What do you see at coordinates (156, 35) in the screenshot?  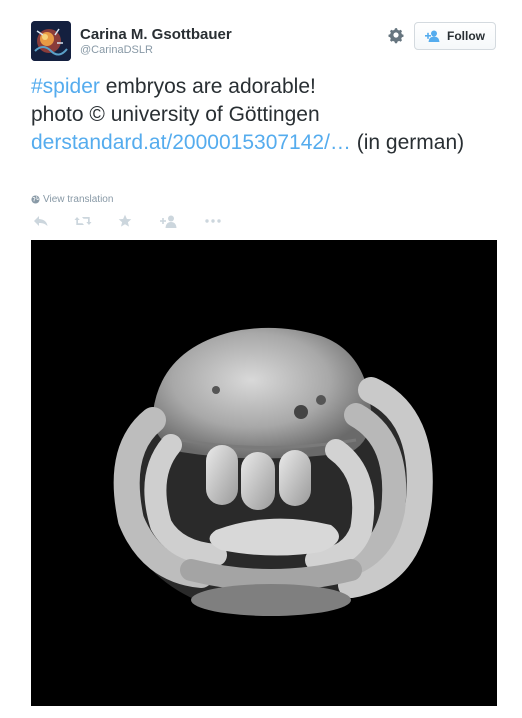 I see `author-name: Carina M. Gsottbauer` at bounding box center [156, 35].